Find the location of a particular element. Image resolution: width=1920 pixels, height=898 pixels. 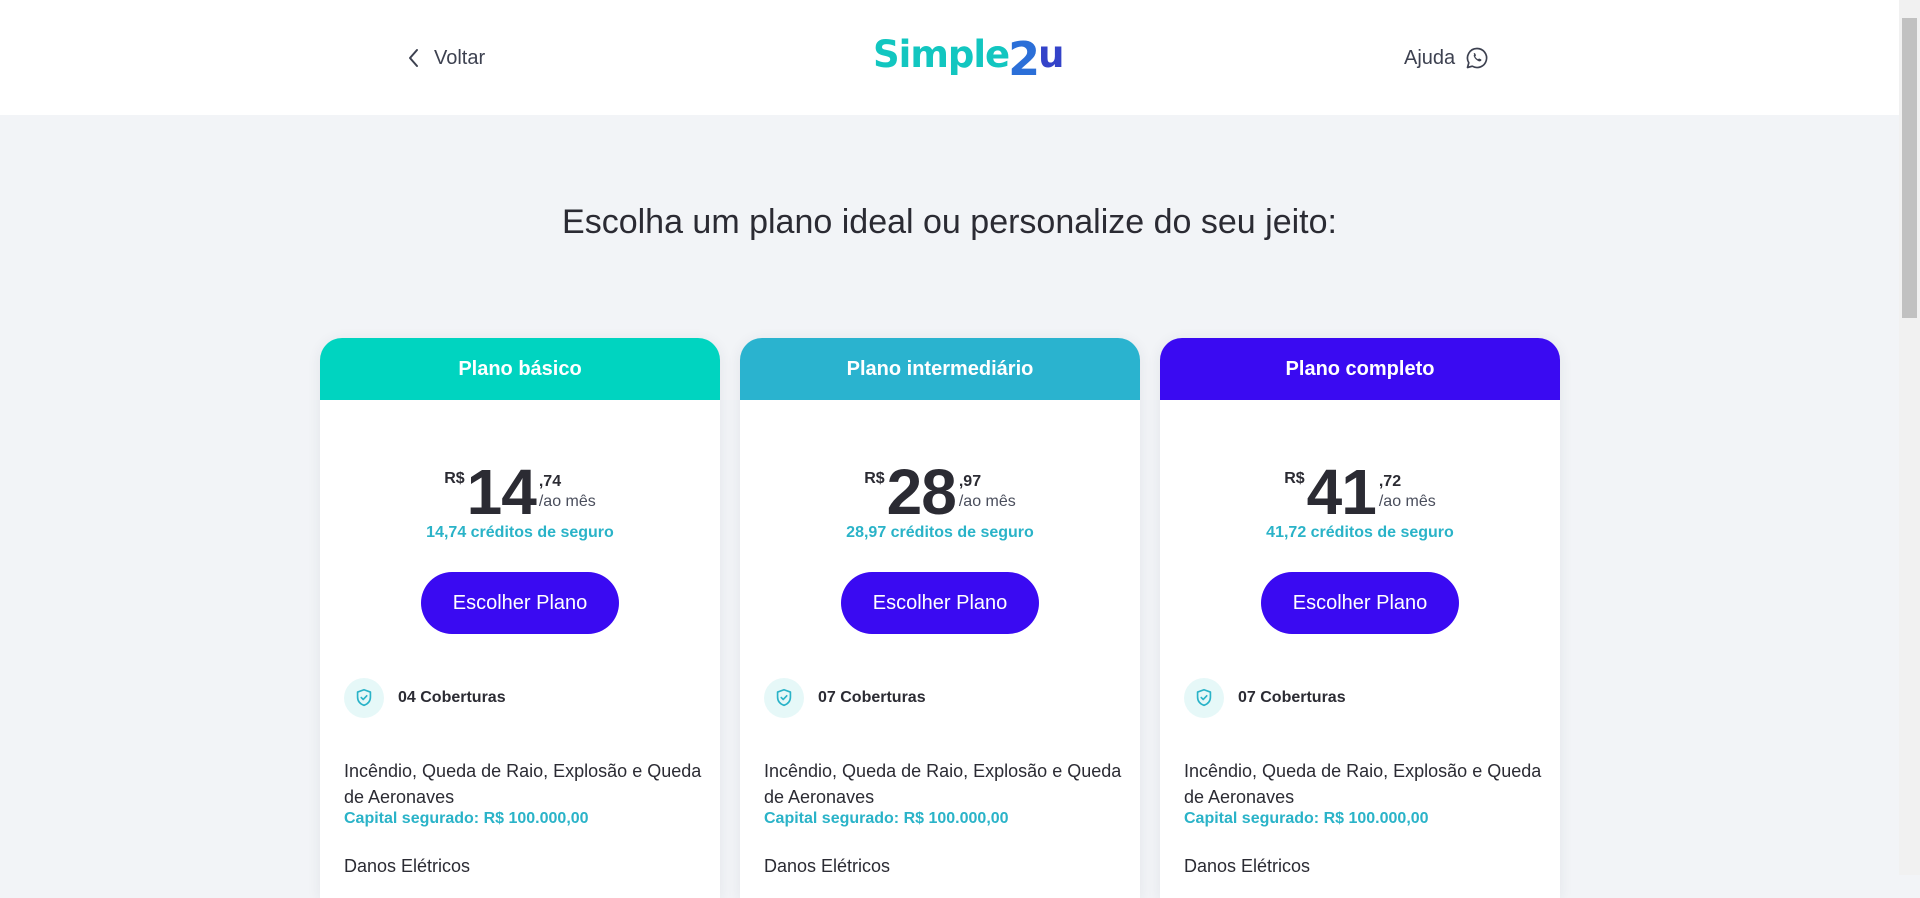

coverages-summary: 04 Coberturas is located at coordinates (425, 698).